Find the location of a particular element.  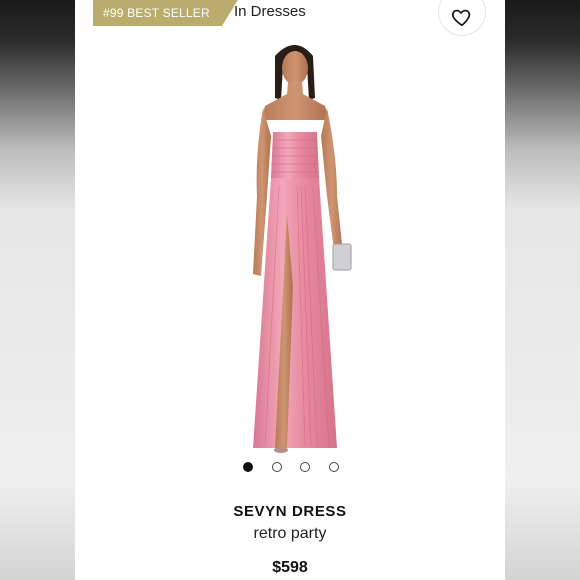

wishlist-button is located at coordinates (462, 18).